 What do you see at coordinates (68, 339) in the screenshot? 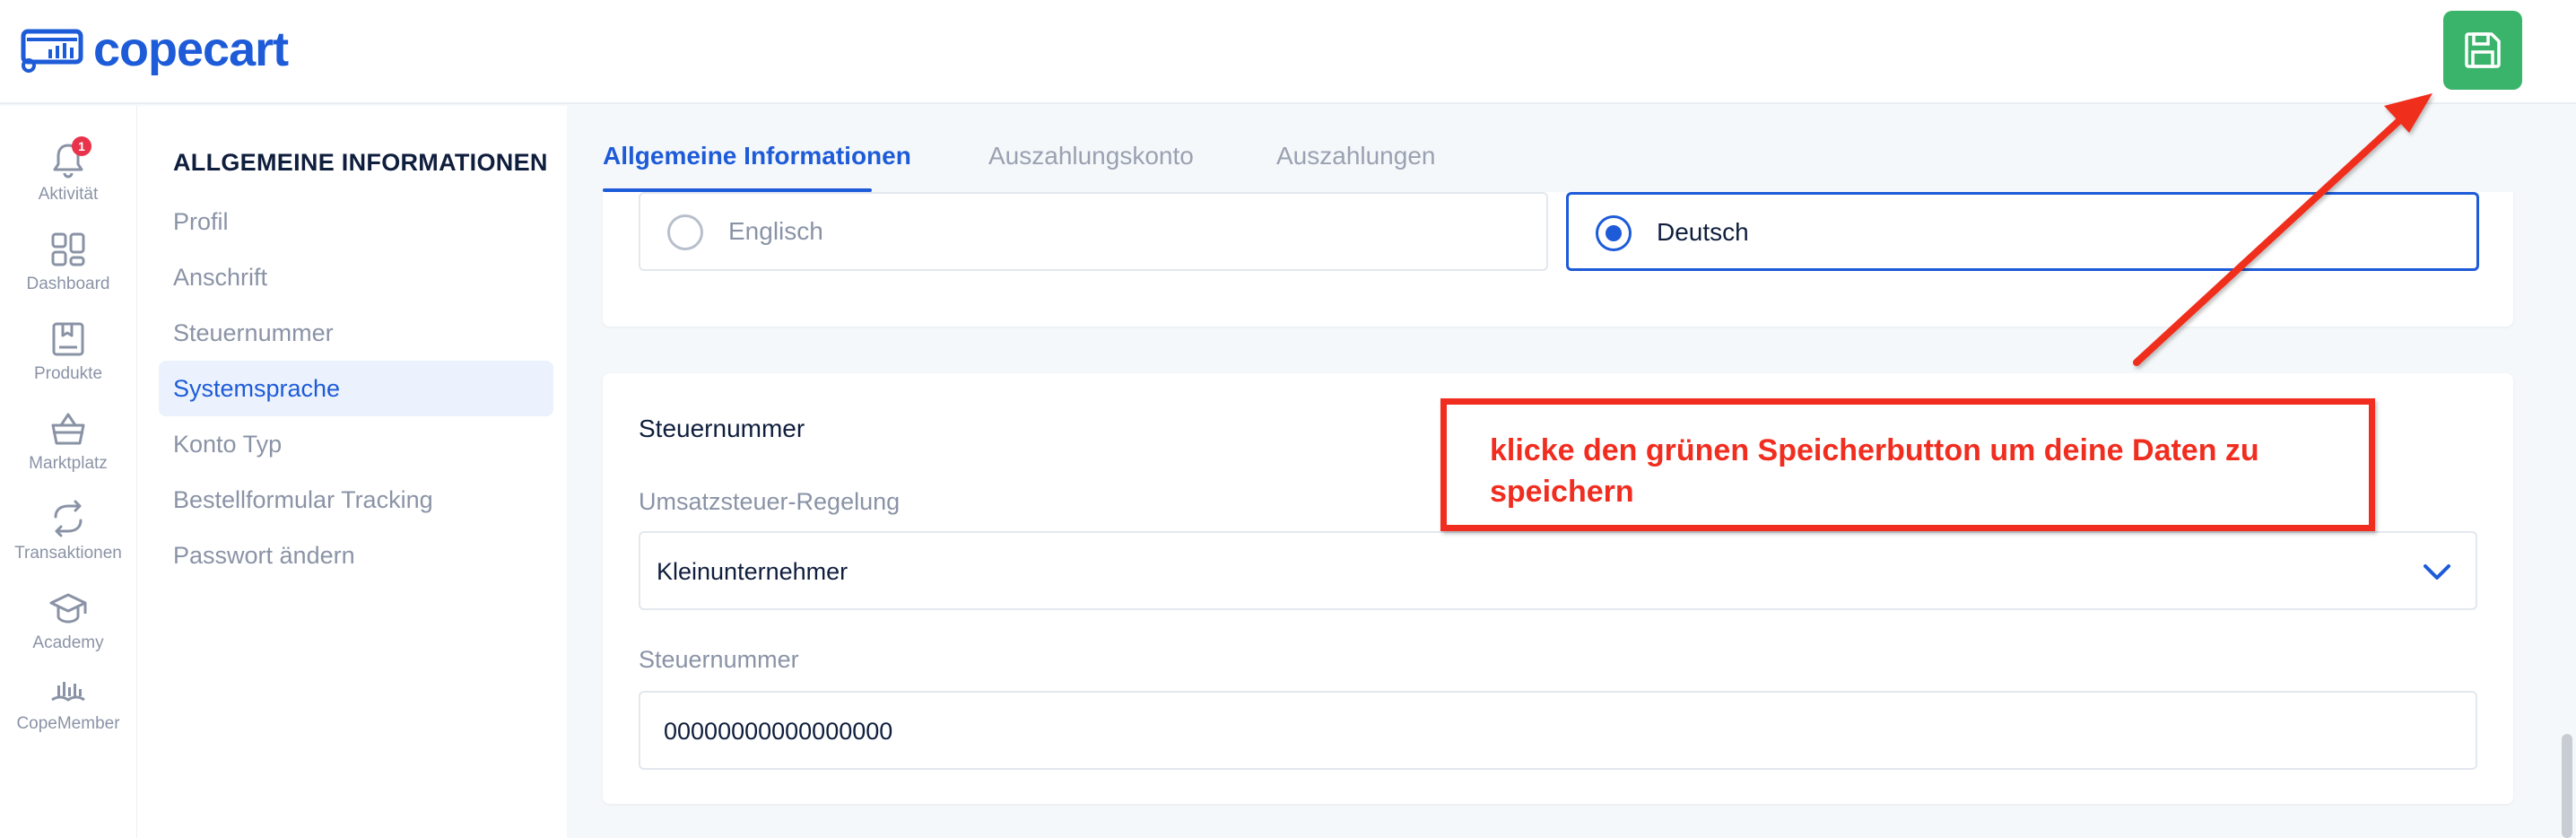
I see `product-box-icon` at bounding box center [68, 339].